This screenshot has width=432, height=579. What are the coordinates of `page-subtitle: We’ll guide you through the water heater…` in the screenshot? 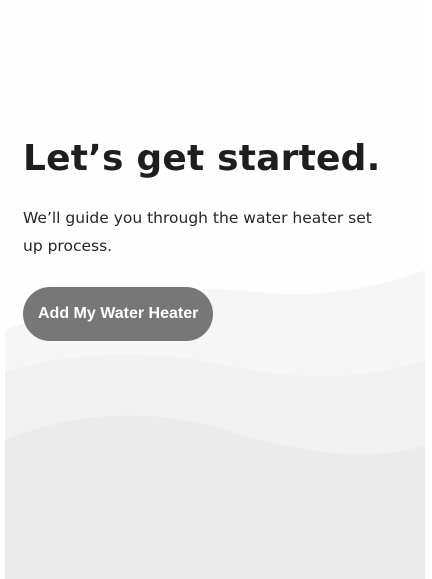 It's located at (197, 232).